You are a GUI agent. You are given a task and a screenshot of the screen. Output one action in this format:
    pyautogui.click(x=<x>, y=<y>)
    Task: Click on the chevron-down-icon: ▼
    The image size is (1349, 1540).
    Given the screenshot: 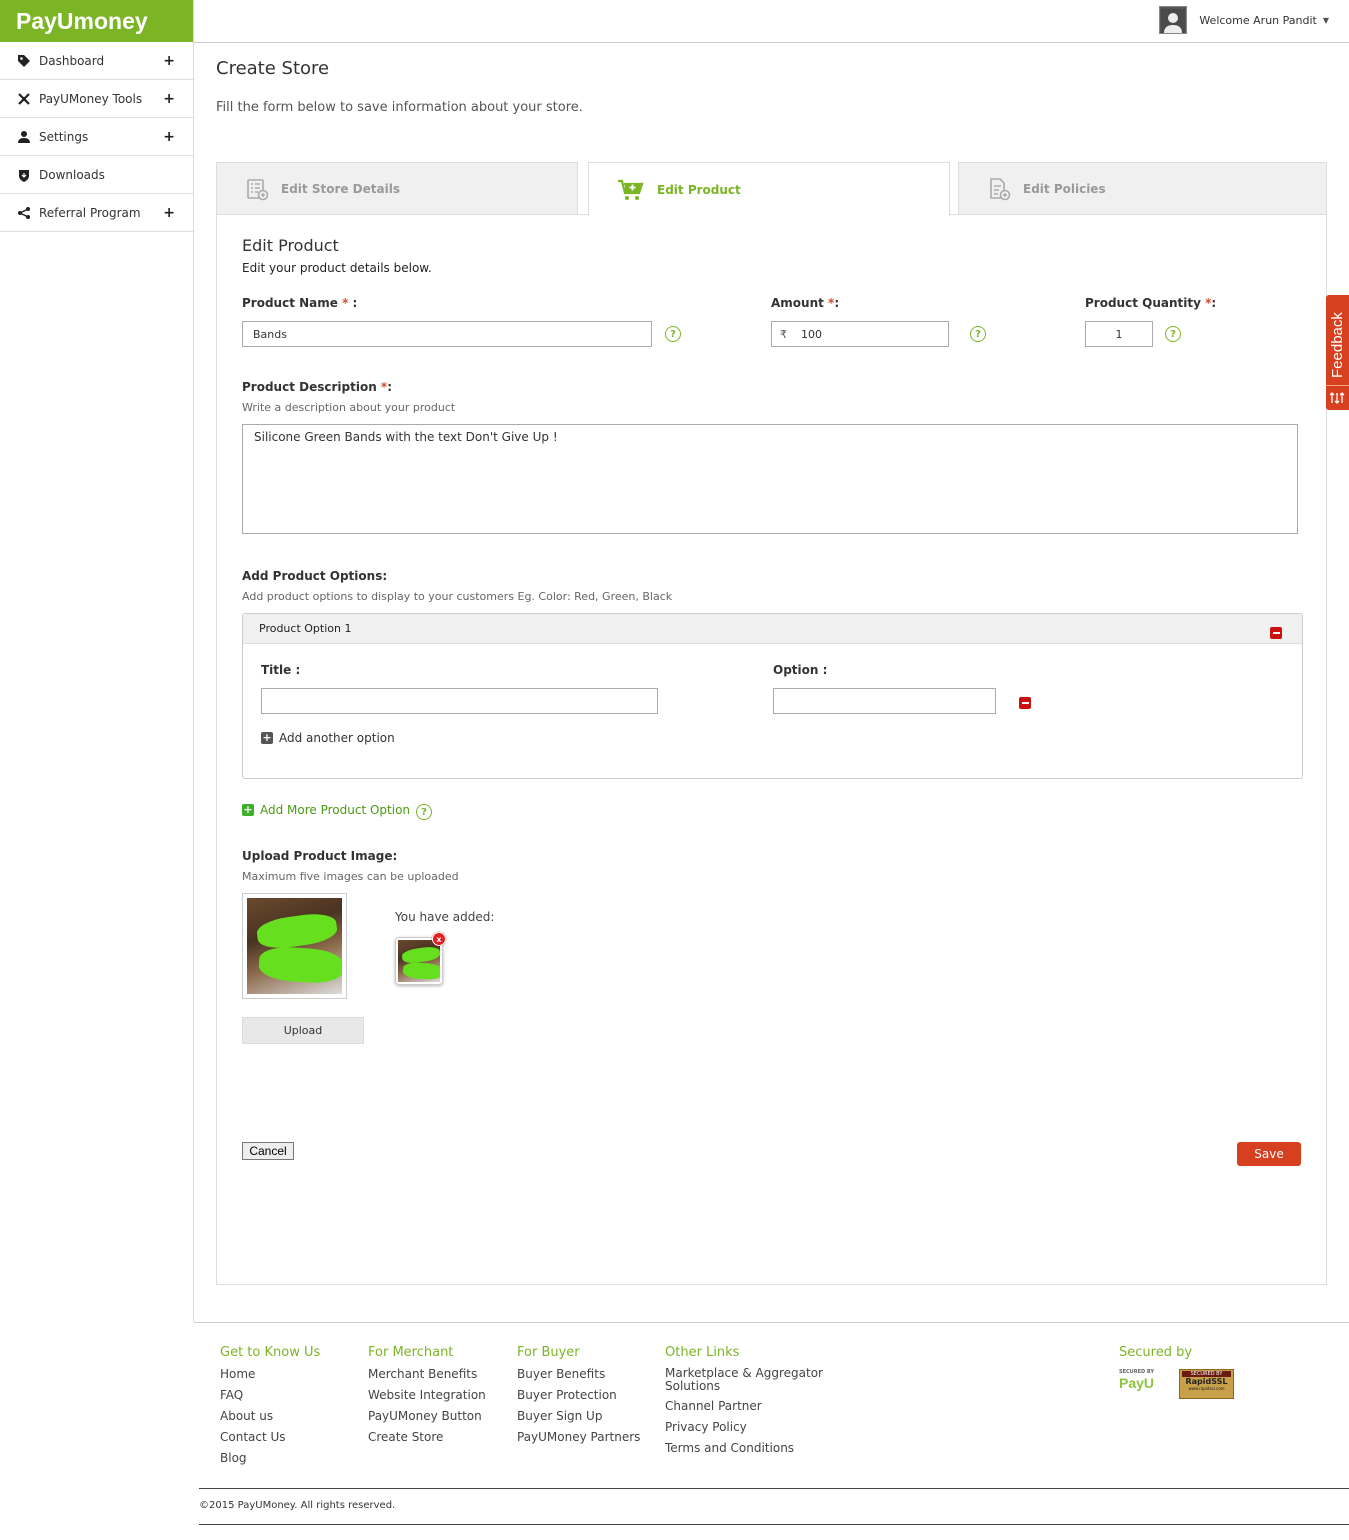 What is the action you would take?
    pyautogui.click(x=1325, y=20)
    